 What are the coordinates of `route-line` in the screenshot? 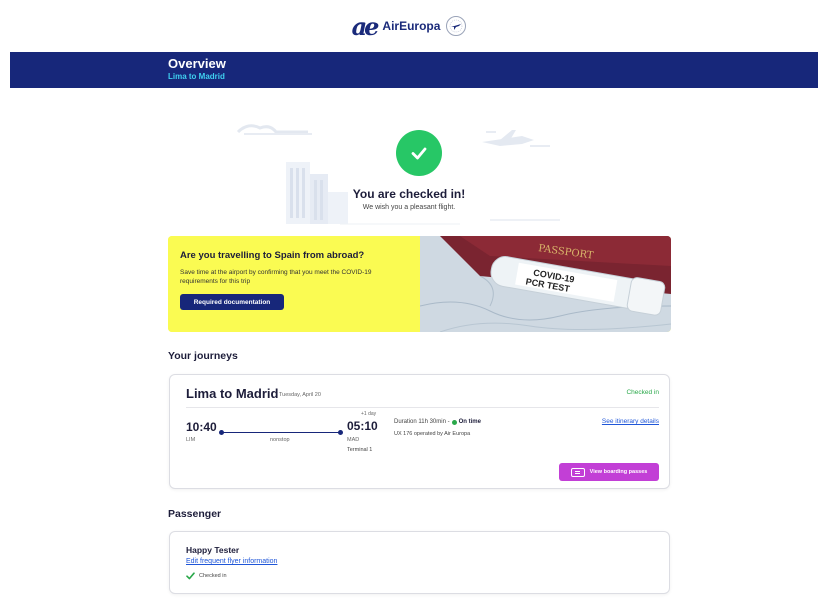 It's located at (280, 432).